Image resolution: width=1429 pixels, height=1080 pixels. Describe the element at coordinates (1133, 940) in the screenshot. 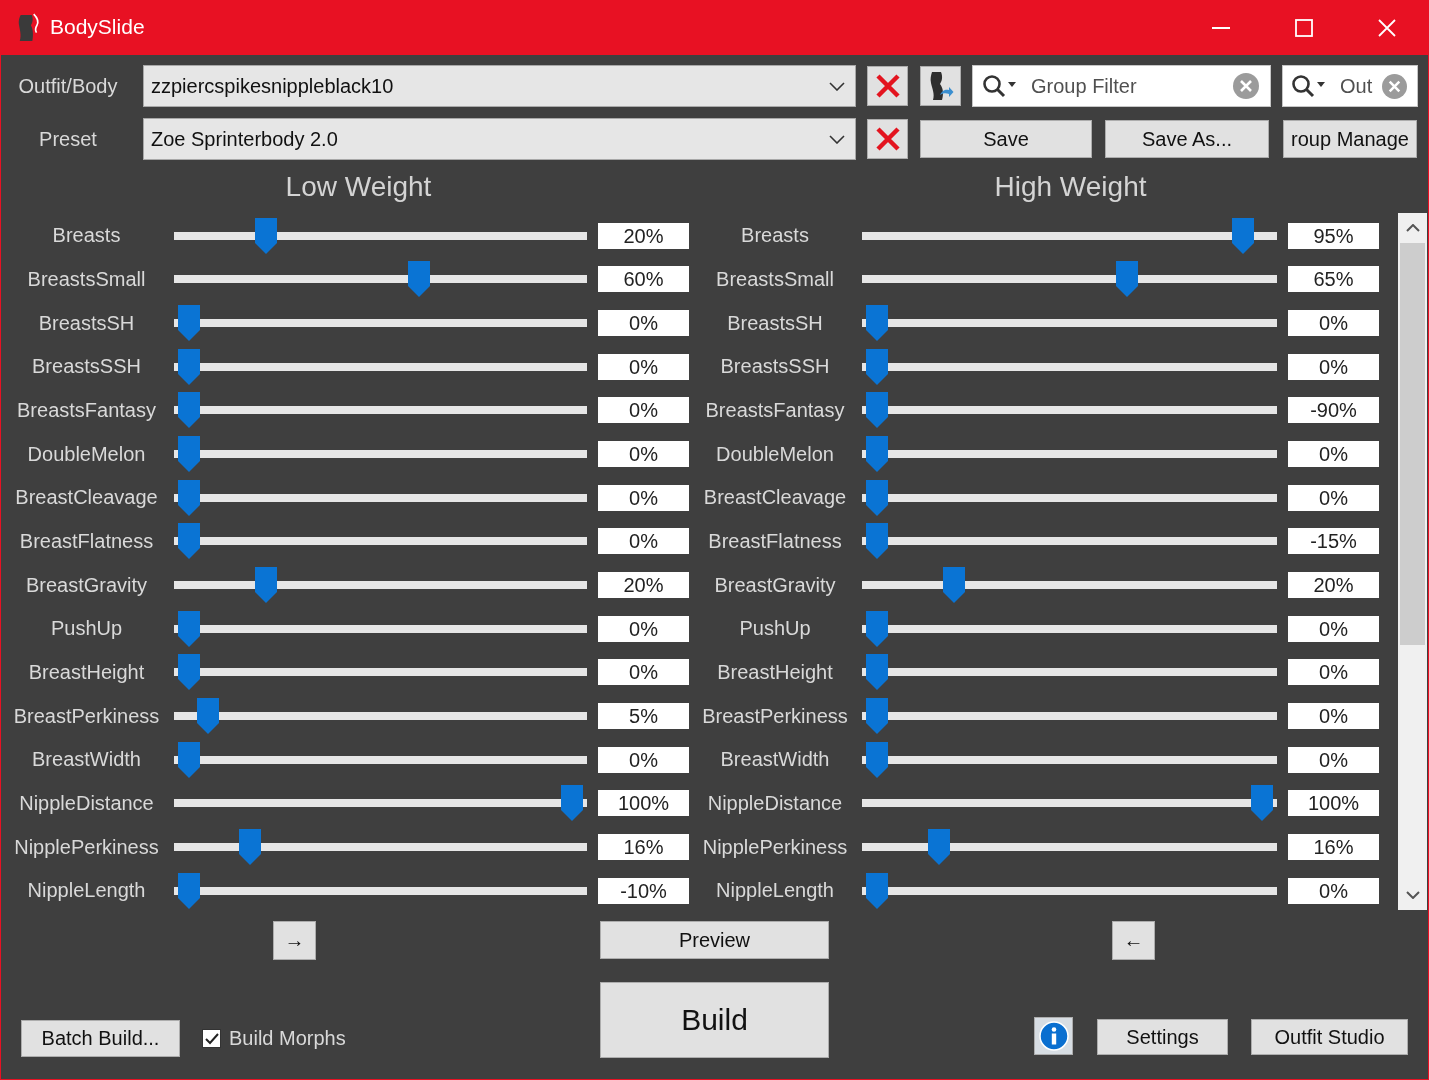

I see `left-arrow-button: ←` at that location.